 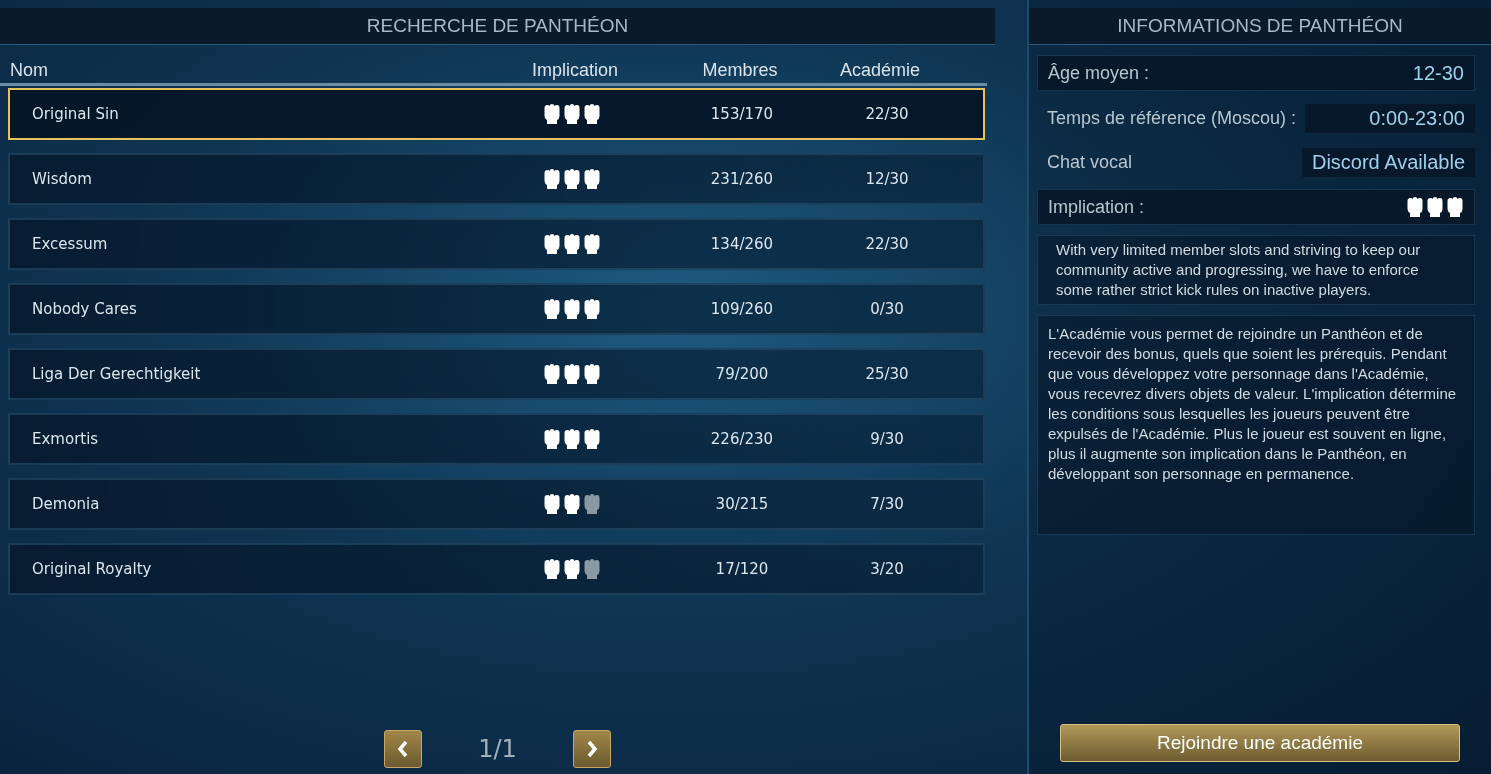 I want to click on join-academy-button: Rejoindre une académie, so click(x=1260, y=743).